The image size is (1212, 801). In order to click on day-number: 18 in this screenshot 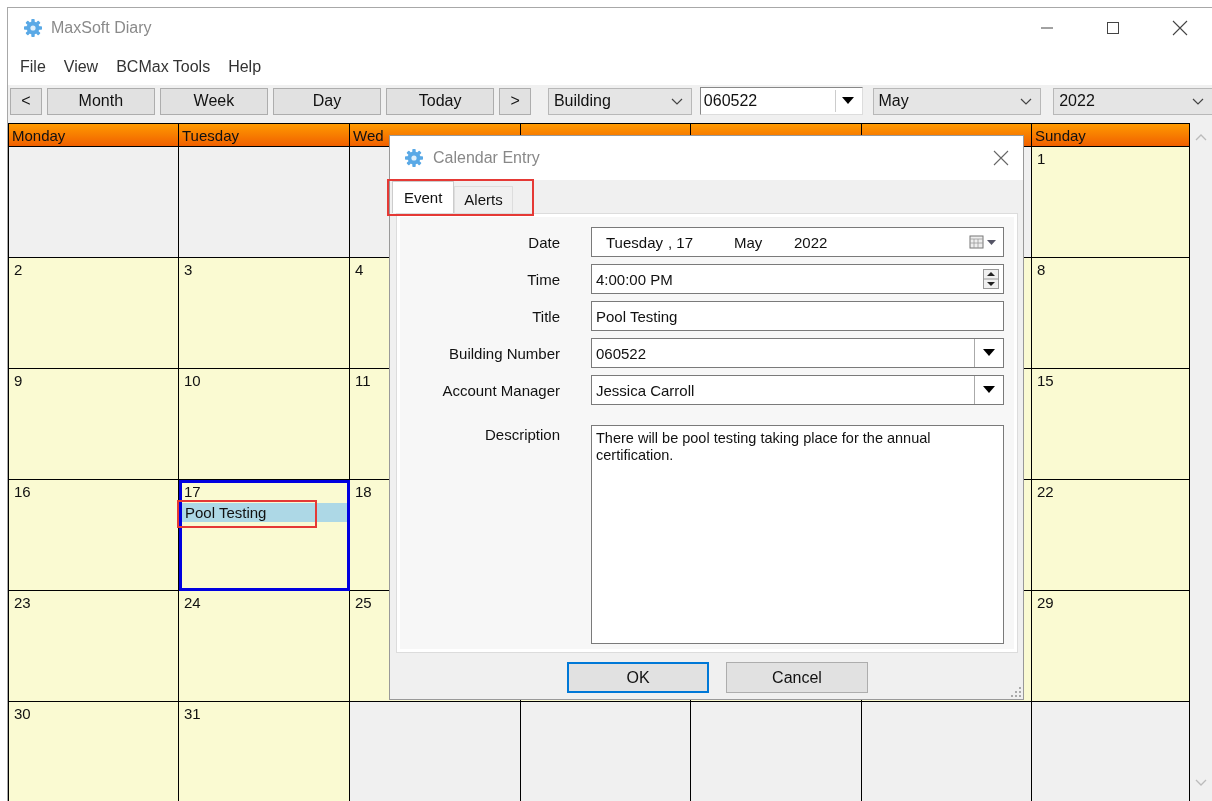, I will do `click(363, 491)`.